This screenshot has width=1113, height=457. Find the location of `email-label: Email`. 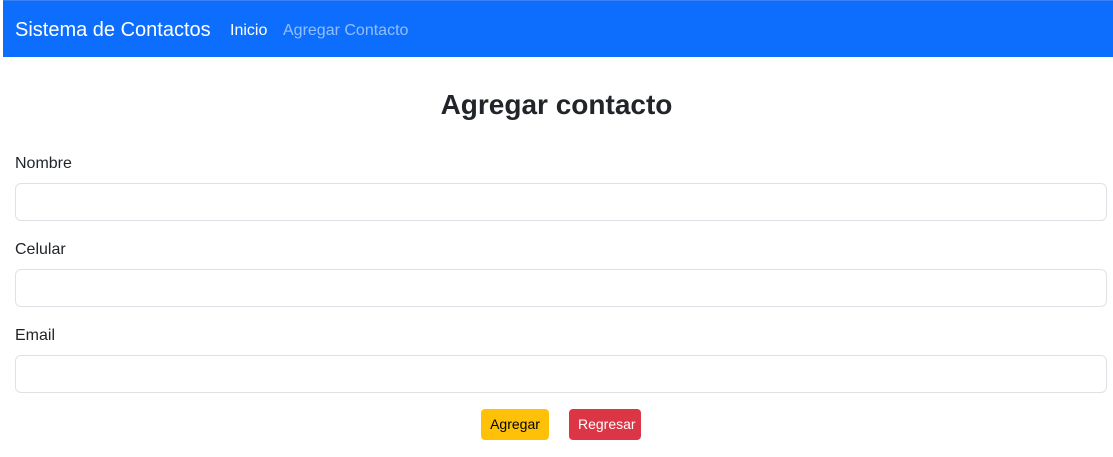

email-label: Email is located at coordinates (35, 335).